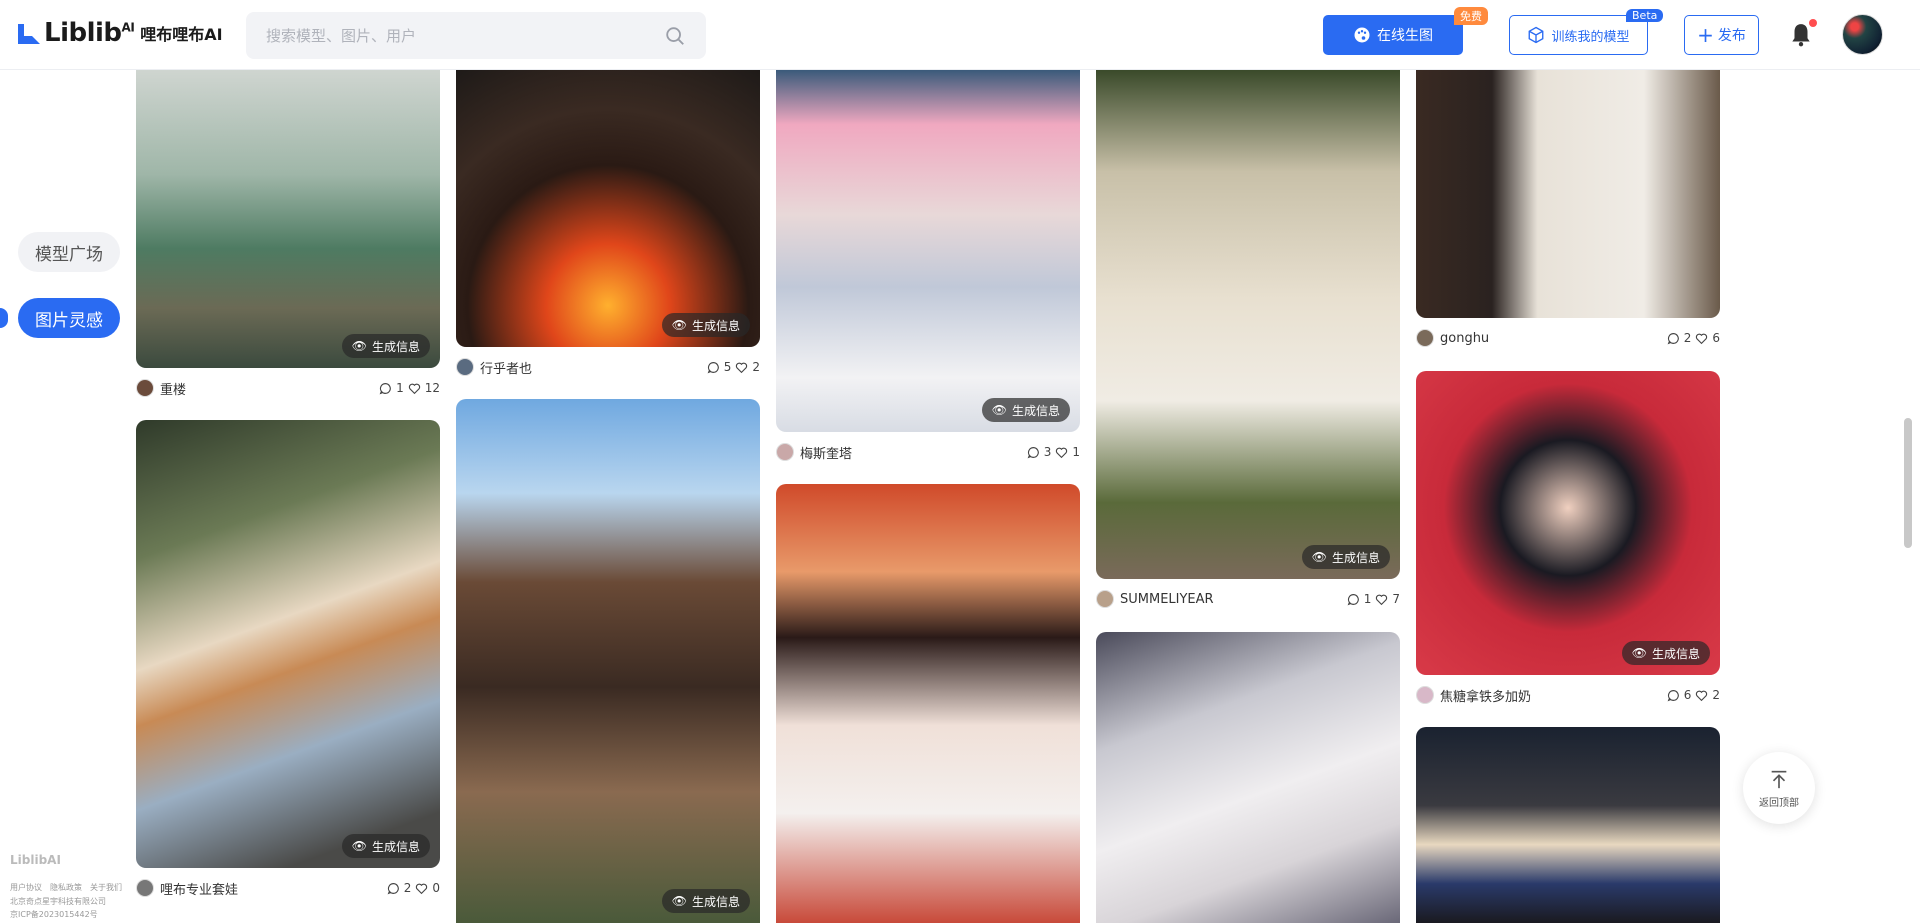  Describe the element at coordinates (1779, 779) in the screenshot. I see `arrow-up-icon` at that location.